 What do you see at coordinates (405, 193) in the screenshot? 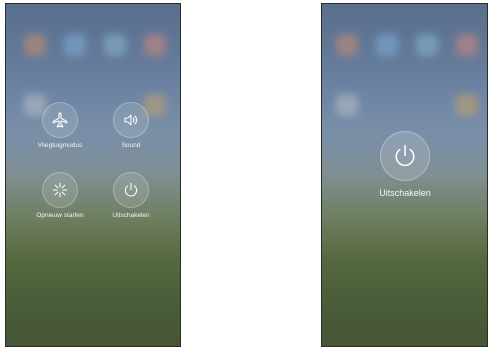
I see `power-off-confirm-label: Uitschakelen` at bounding box center [405, 193].